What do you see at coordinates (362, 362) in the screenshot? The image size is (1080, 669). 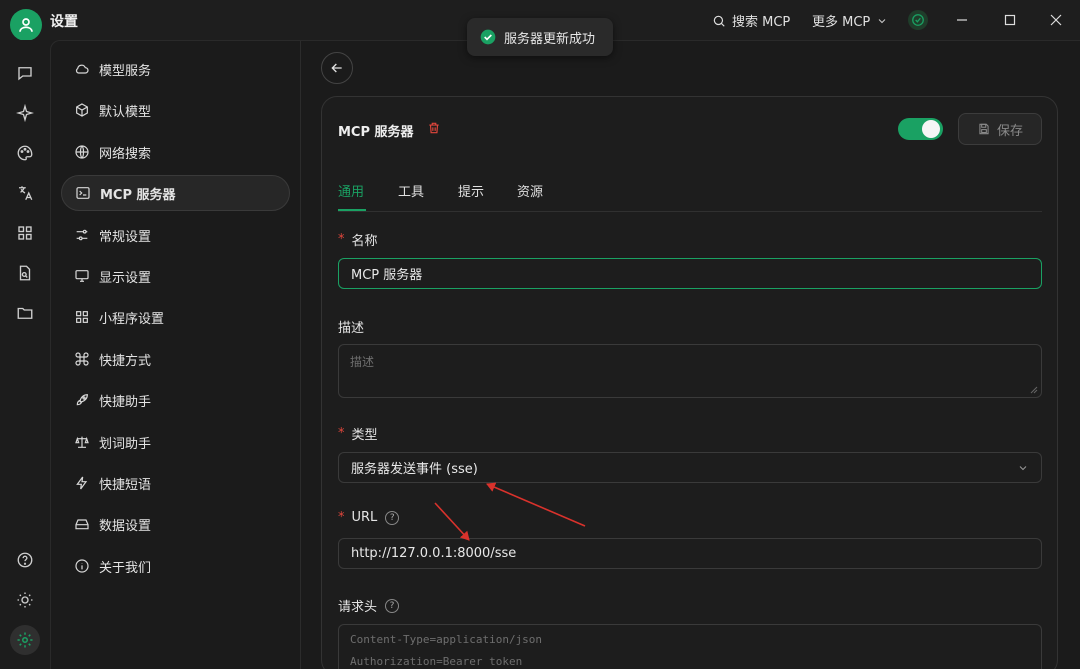 I see `description-placeholder: 描述` at bounding box center [362, 362].